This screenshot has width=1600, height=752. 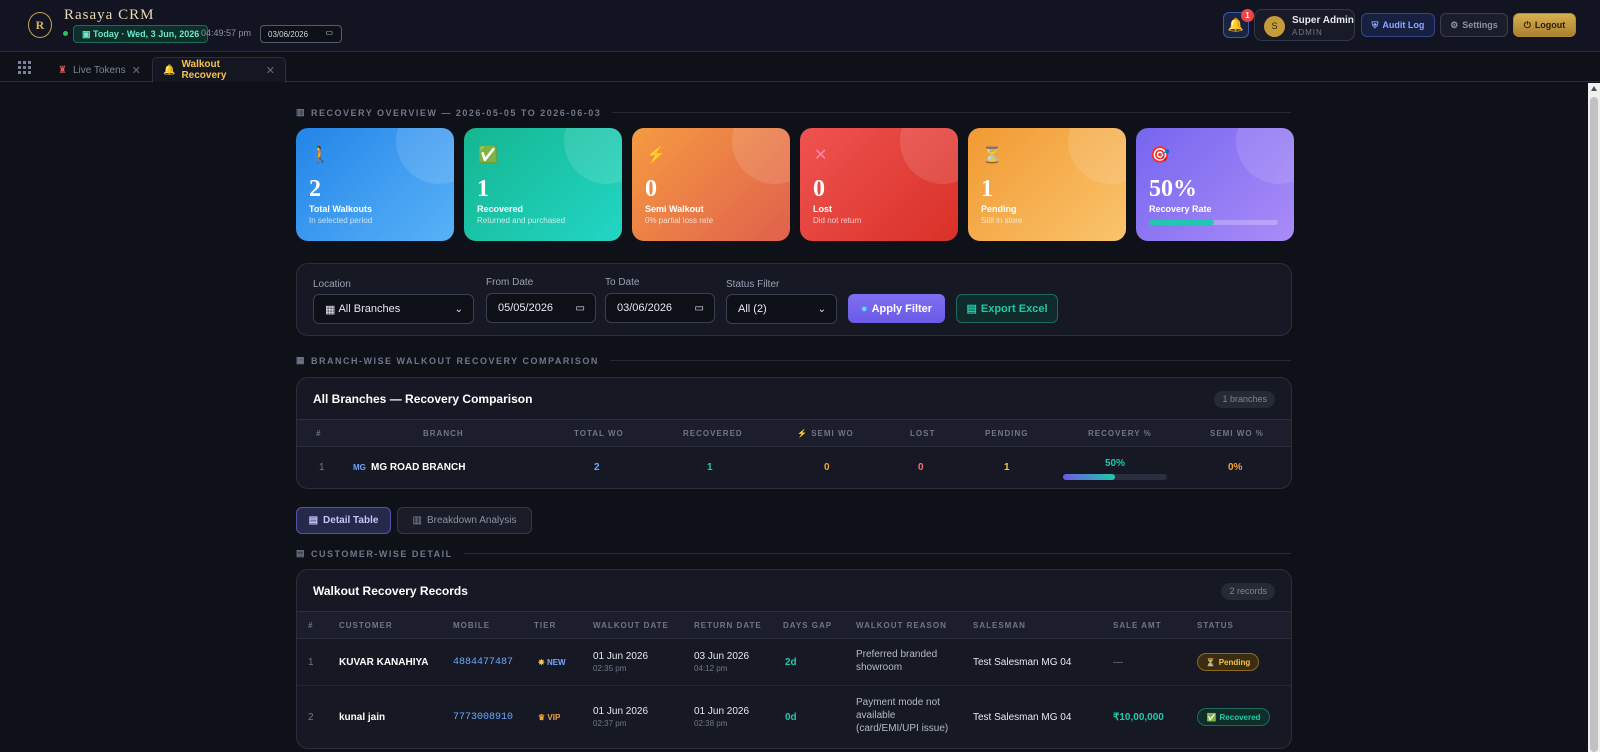 I want to click on tab-label: Walkout Recovery, so click(x=204, y=70).